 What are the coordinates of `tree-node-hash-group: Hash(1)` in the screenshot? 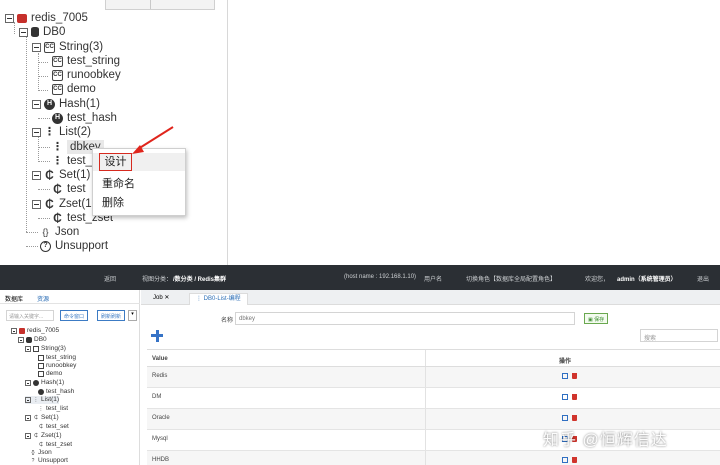 It's located at (44, 383).